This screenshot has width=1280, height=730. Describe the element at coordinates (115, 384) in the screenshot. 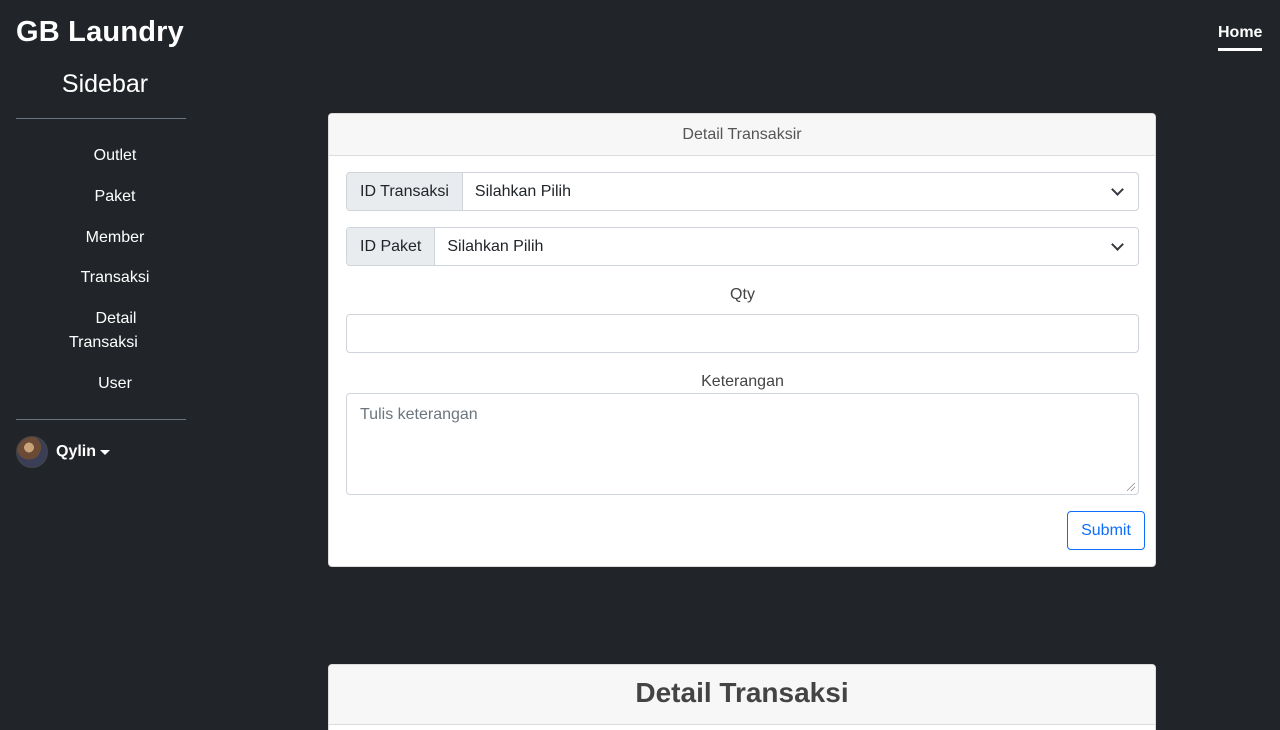

I see `sidebar-item-user: User` at that location.